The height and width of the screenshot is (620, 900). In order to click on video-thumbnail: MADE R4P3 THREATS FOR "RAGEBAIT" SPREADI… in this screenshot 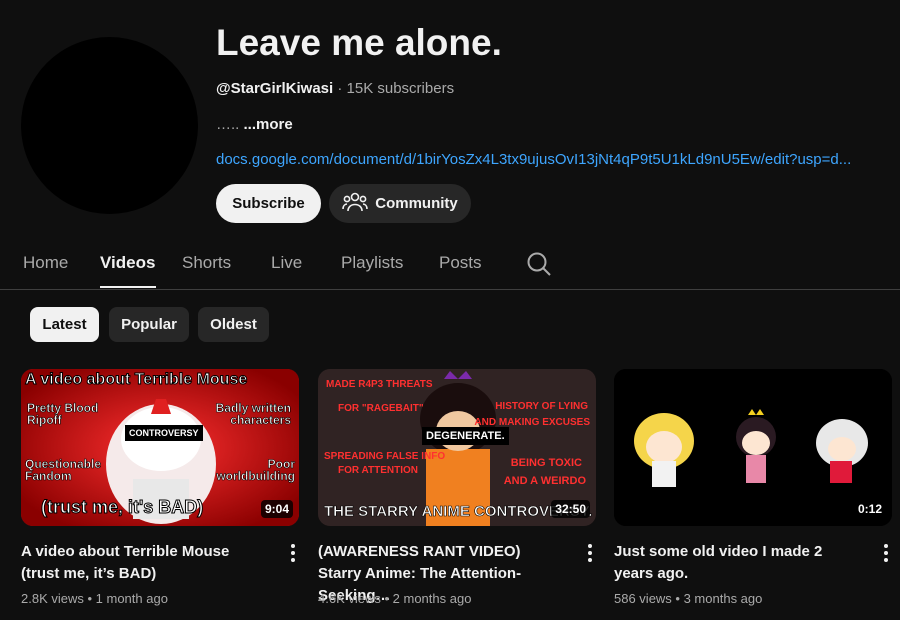, I will do `click(457, 447)`.